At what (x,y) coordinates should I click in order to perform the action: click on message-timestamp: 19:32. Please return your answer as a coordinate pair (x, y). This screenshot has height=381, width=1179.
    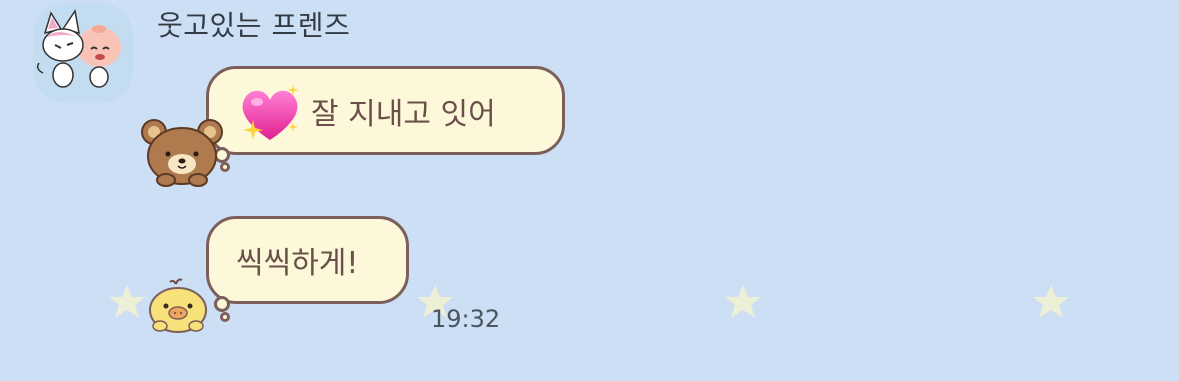
    Looking at the image, I should click on (466, 319).